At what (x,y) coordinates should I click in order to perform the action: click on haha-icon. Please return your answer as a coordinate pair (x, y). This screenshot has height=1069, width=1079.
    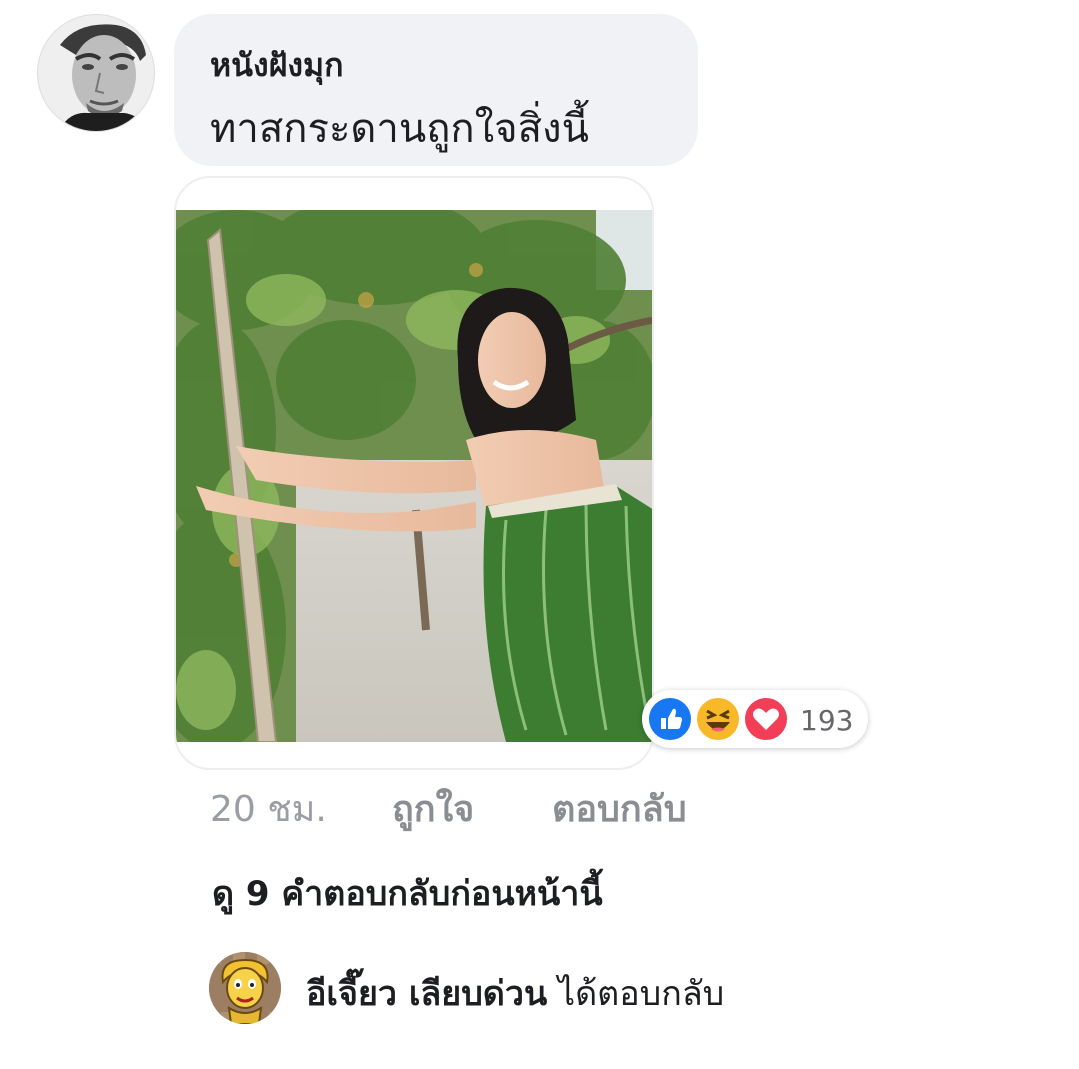
    Looking at the image, I should click on (718, 719).